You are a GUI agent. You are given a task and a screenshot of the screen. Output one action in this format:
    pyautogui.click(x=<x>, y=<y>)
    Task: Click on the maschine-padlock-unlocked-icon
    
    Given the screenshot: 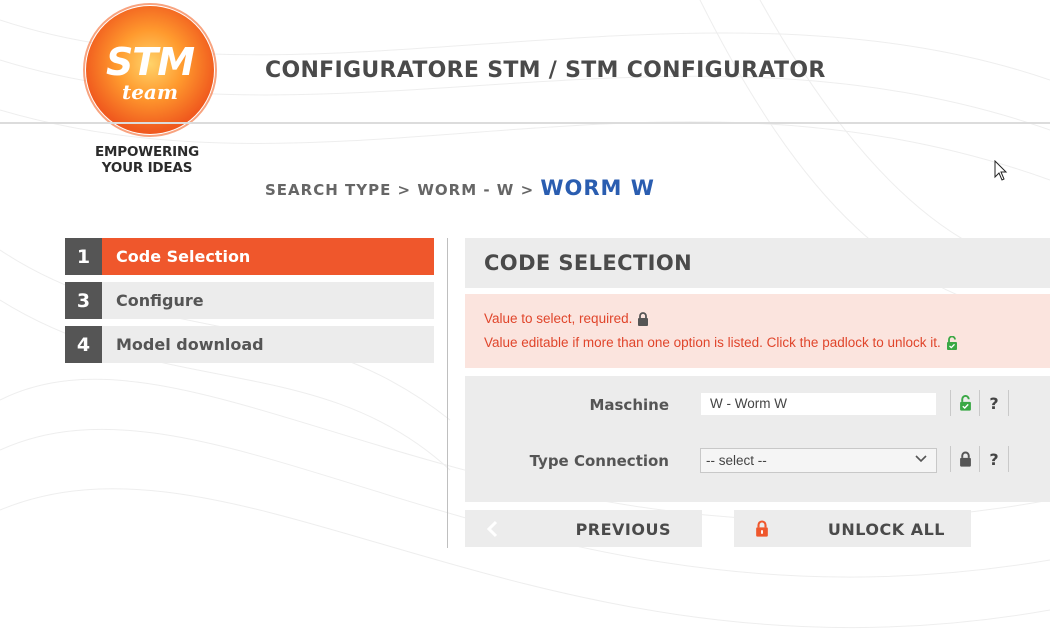 What is the action you would take?
    pyautogui.click(x=965, y=403)
    